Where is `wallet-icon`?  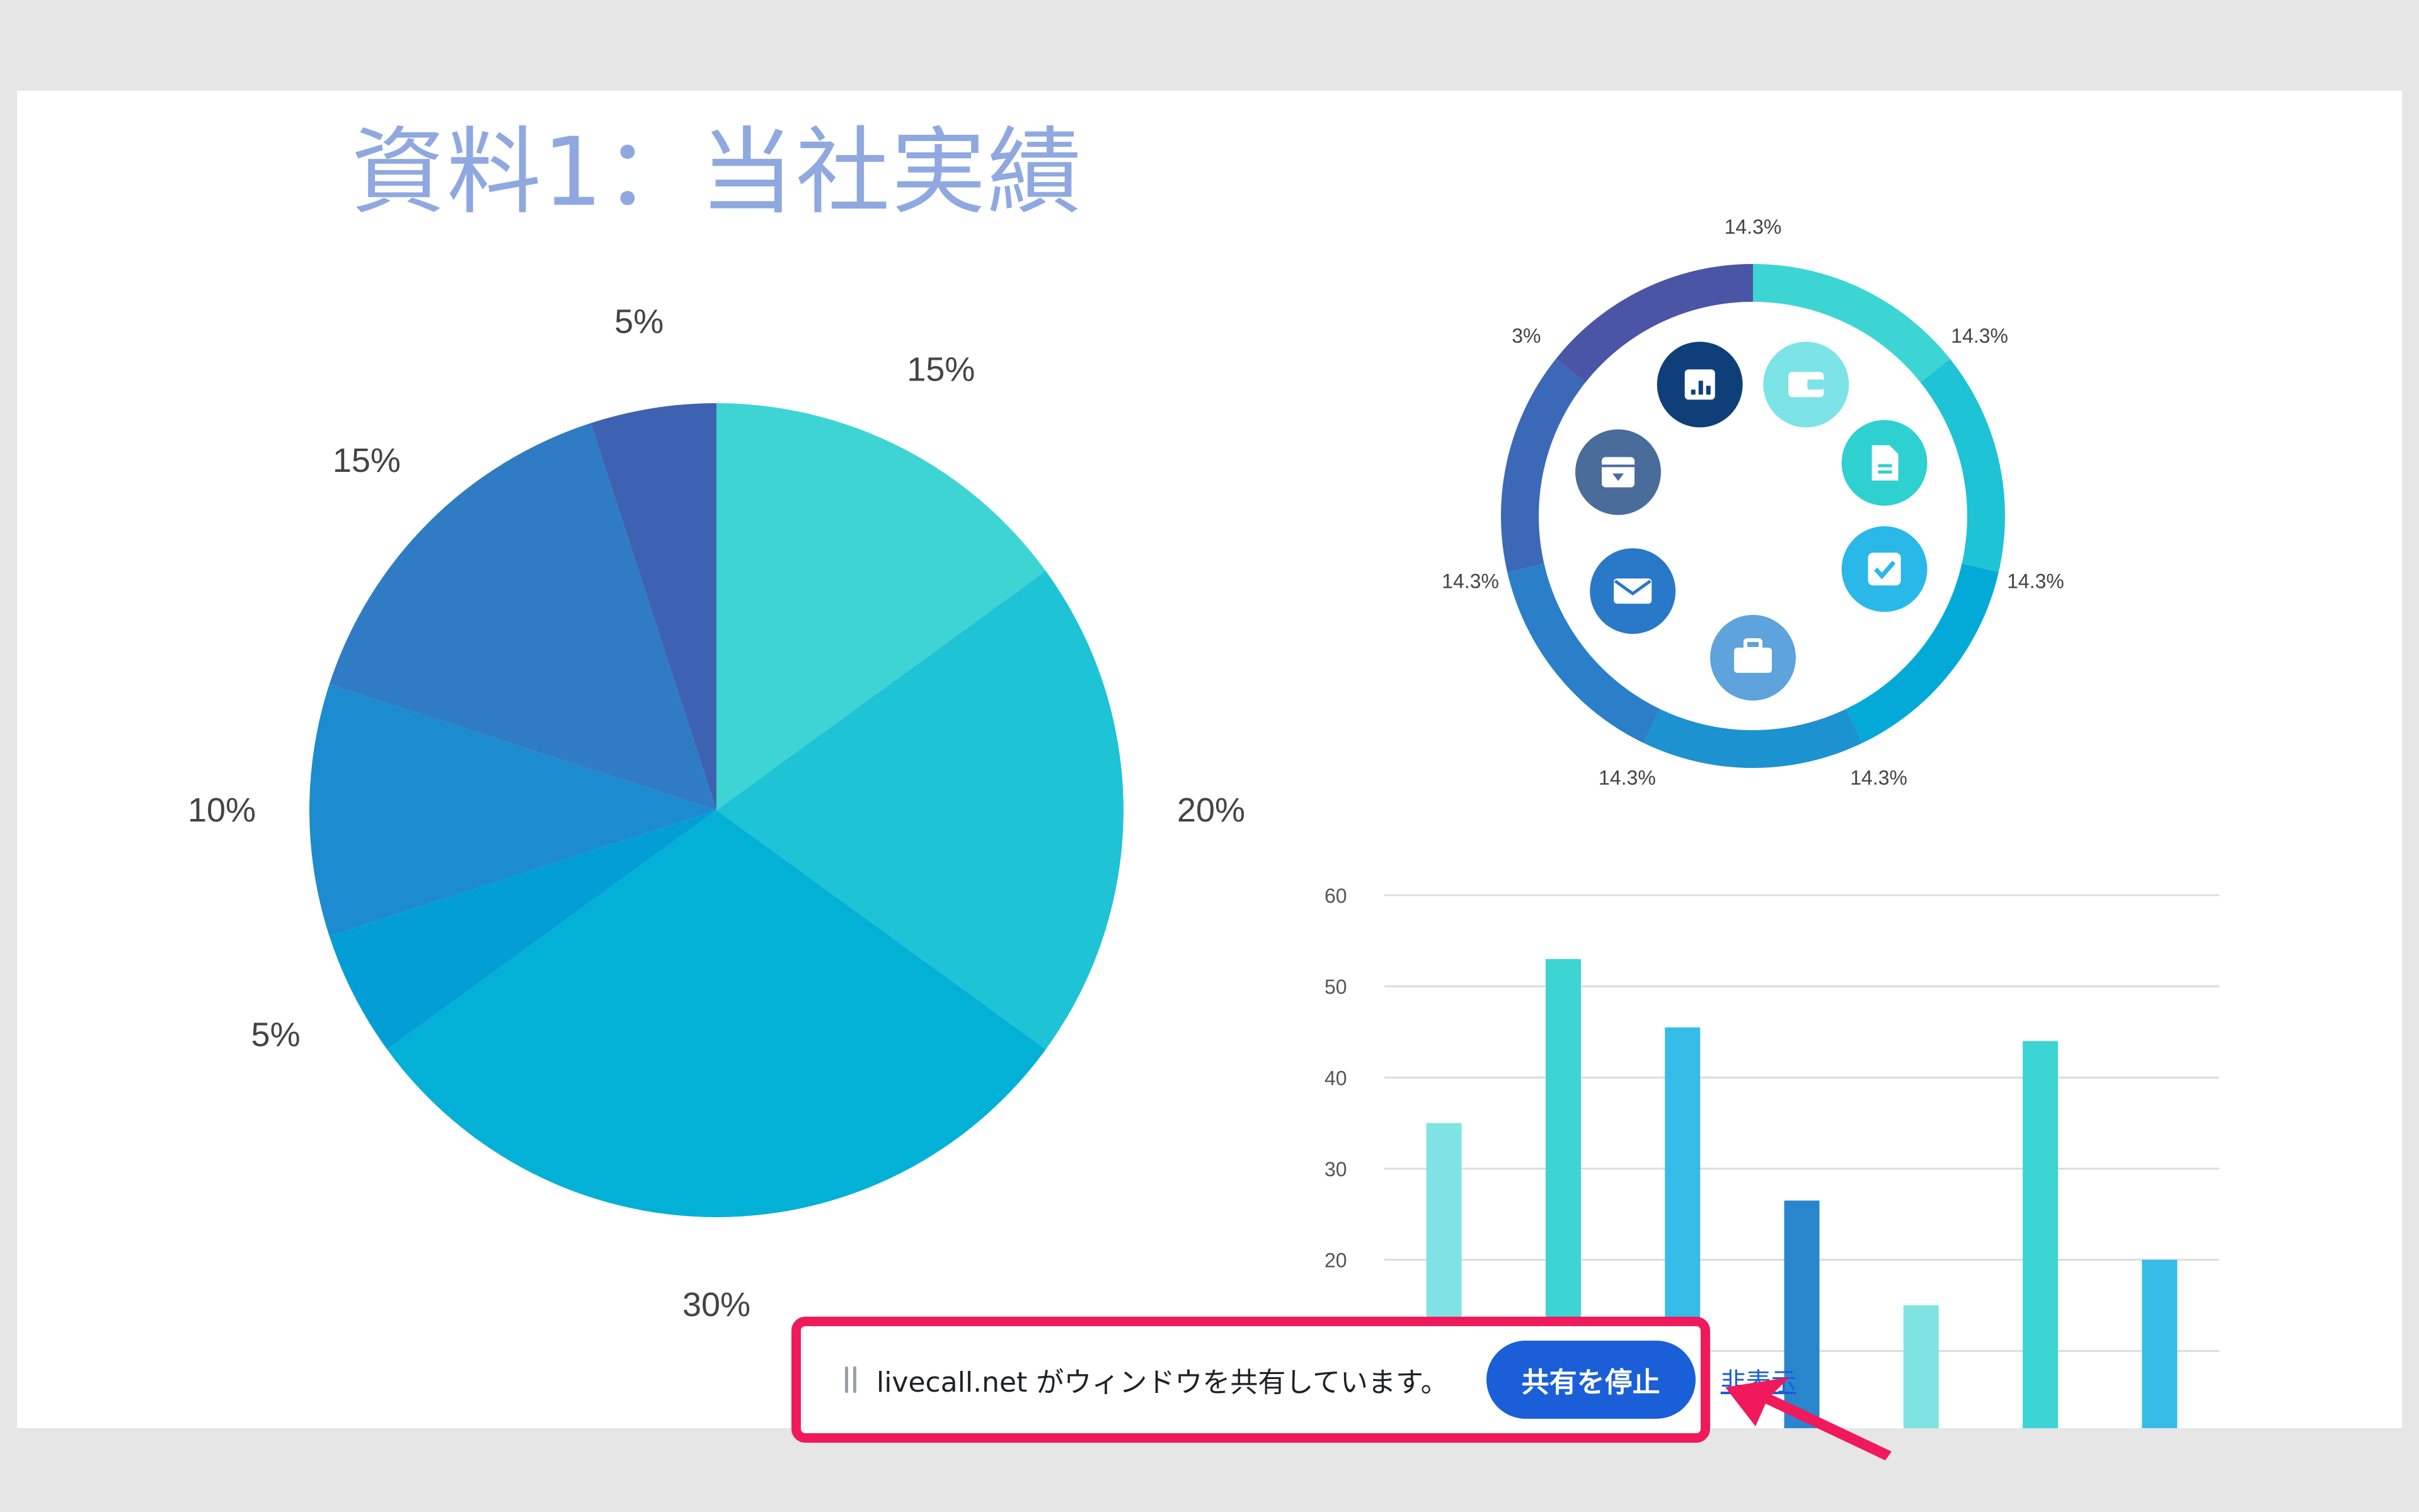 wallet-icon is located at coordinates (1806, 384).